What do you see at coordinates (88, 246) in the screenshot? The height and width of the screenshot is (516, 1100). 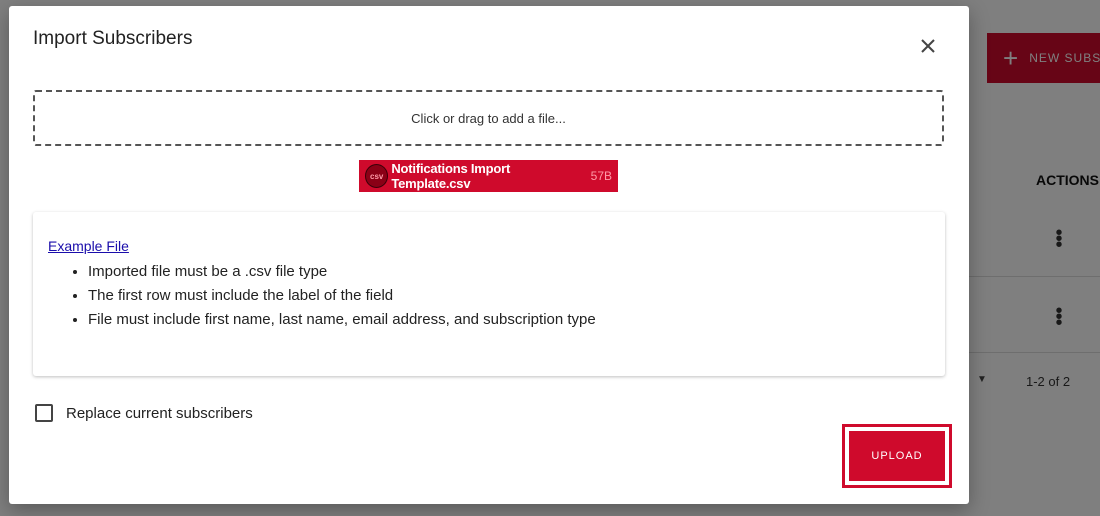 I see `example-file-link: Example File` at bounding box center [88, 246].